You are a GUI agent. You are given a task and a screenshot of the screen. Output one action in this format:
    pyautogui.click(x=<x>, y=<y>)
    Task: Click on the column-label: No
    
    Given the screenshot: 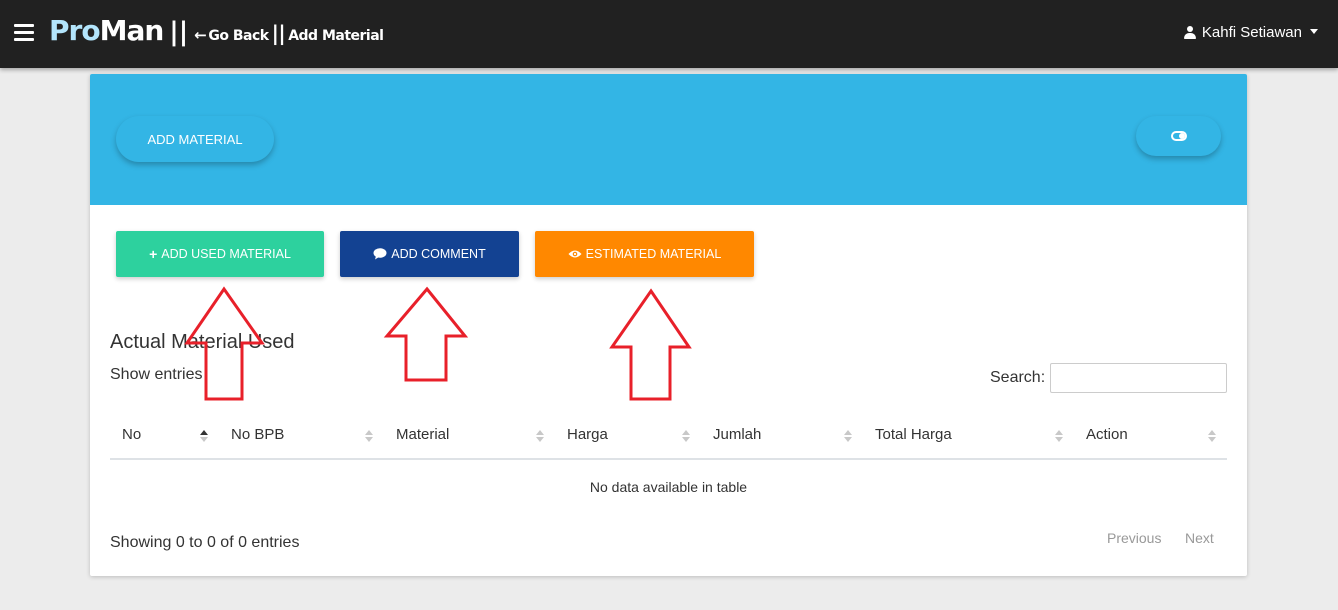 What is the action you would take?
    pyautogui.click(x=132, y=434)
    